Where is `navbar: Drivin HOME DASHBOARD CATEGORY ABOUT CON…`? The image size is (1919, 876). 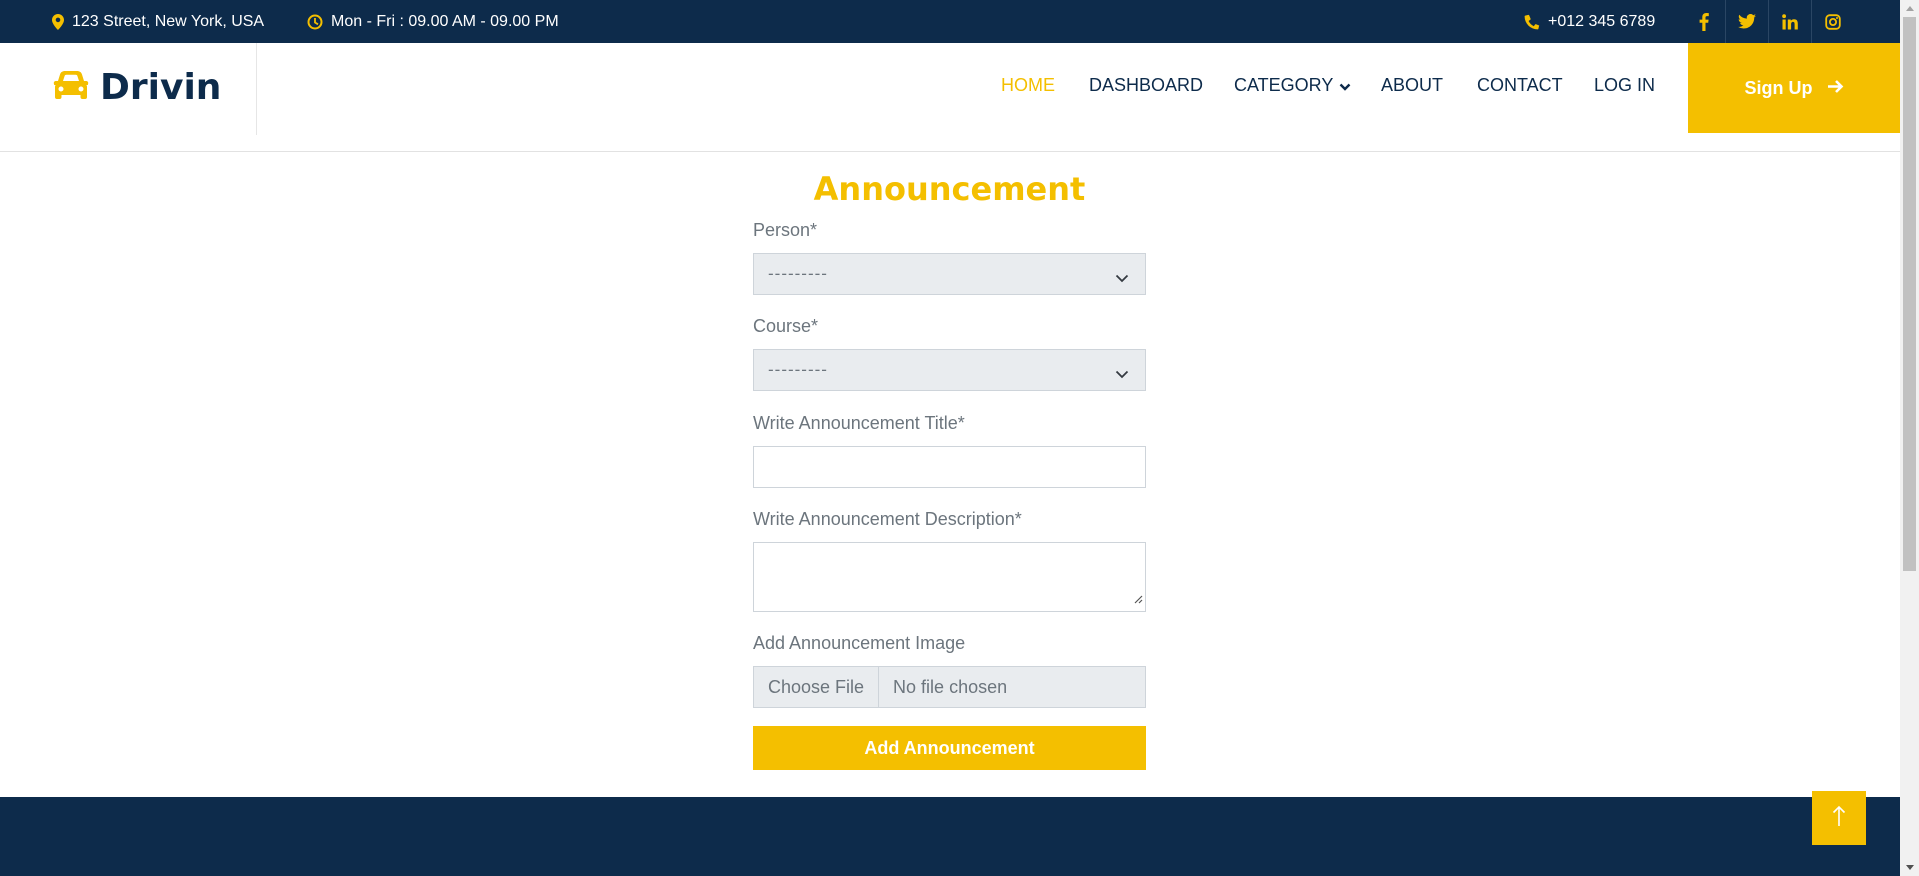 navbar: Drivin HOME DASHBOARD CATEGORY ABOUT CON… is located at coordinates (950, 97).